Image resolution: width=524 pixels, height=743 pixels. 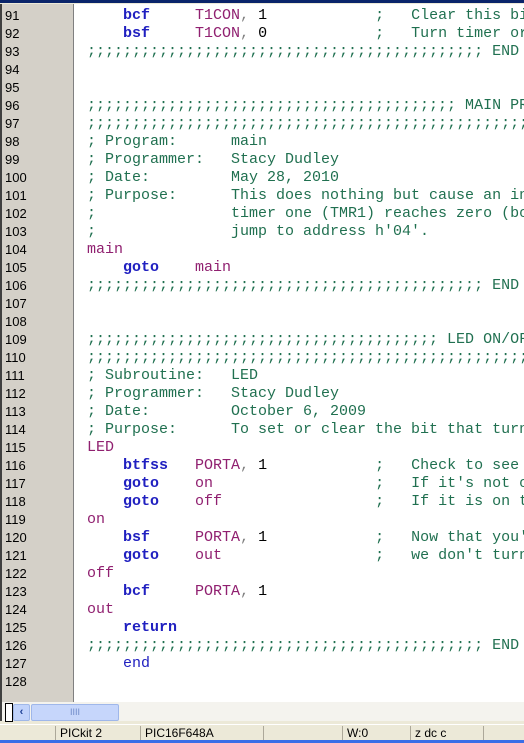 What do you see at coordinates (263, 592) in the screenshot?
I see `code-line: 123 bcf PORTA, 1` at bounding box center [263, 592].